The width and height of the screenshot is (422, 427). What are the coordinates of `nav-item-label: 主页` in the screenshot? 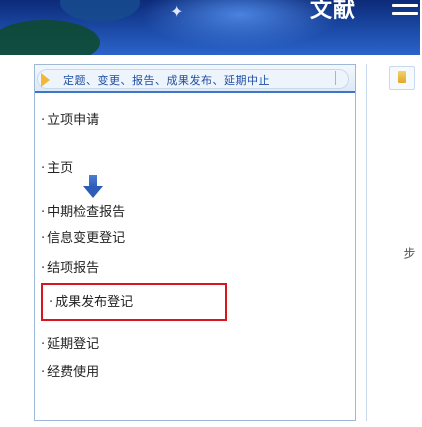 It's located at (60, 168).